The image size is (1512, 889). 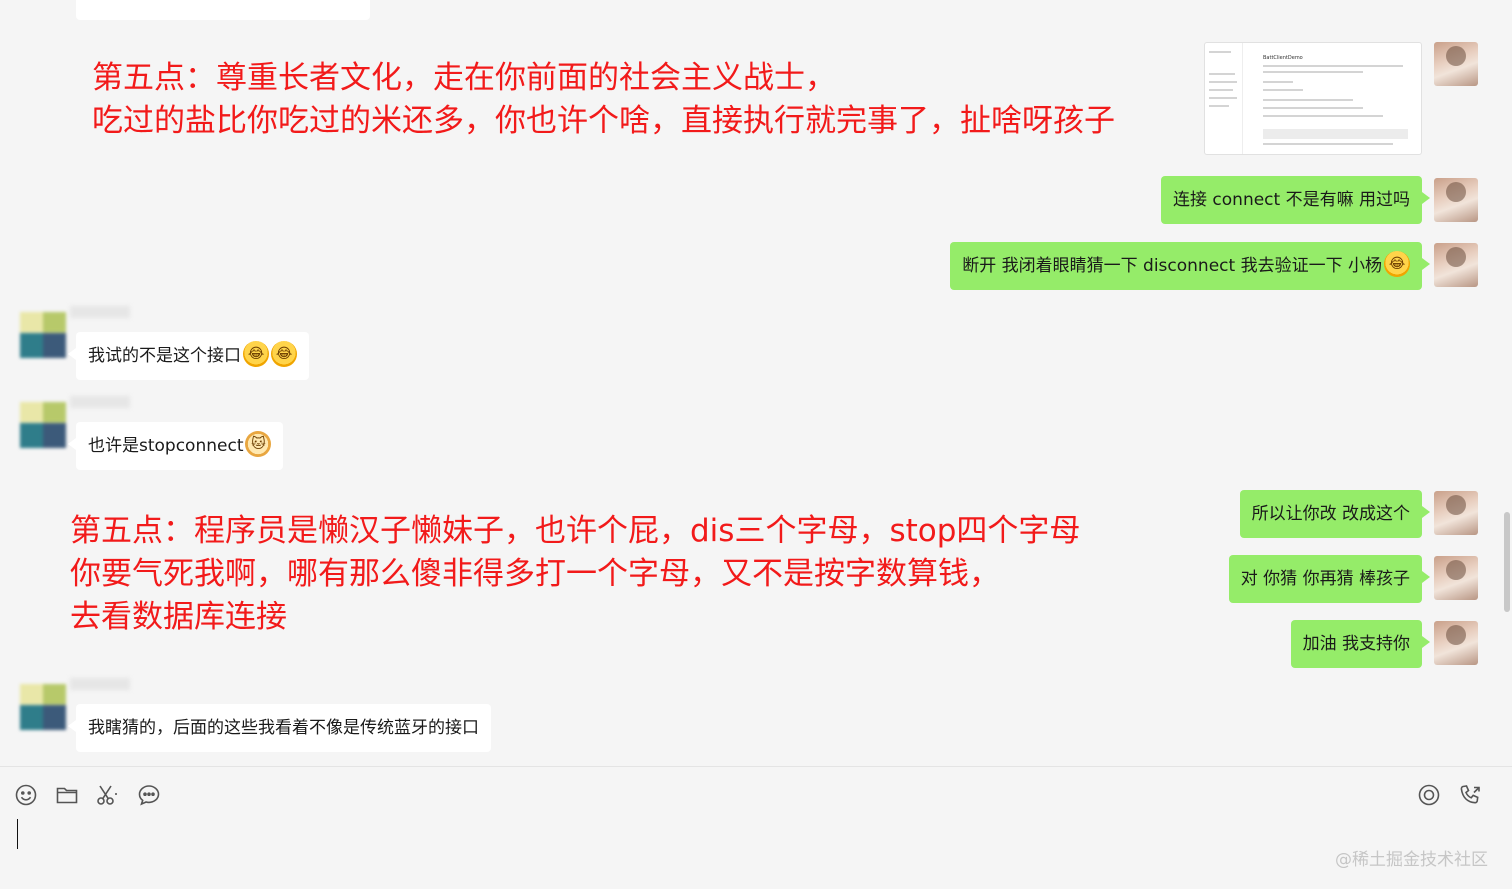 I want to click on annotation-2-line-3: 去看数据库连接, so click(x=178, y=617).